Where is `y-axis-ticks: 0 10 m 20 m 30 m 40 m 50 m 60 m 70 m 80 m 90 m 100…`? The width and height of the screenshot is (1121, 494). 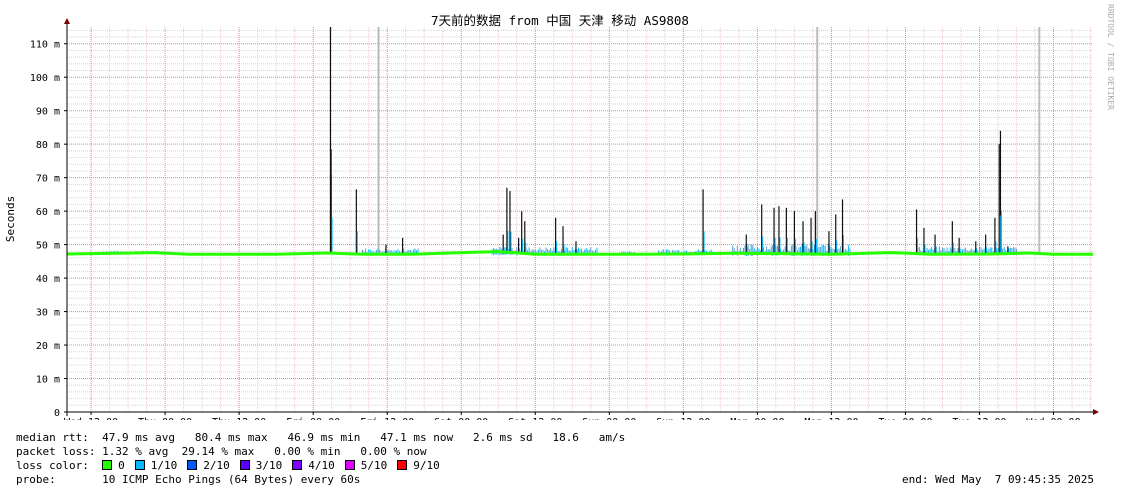
y-axis-ticks: 0 10 m 20 m 30 m 40 m 50 m 60 m 70 m 80 m 90 m 100… is located at coordinates (48, 229).